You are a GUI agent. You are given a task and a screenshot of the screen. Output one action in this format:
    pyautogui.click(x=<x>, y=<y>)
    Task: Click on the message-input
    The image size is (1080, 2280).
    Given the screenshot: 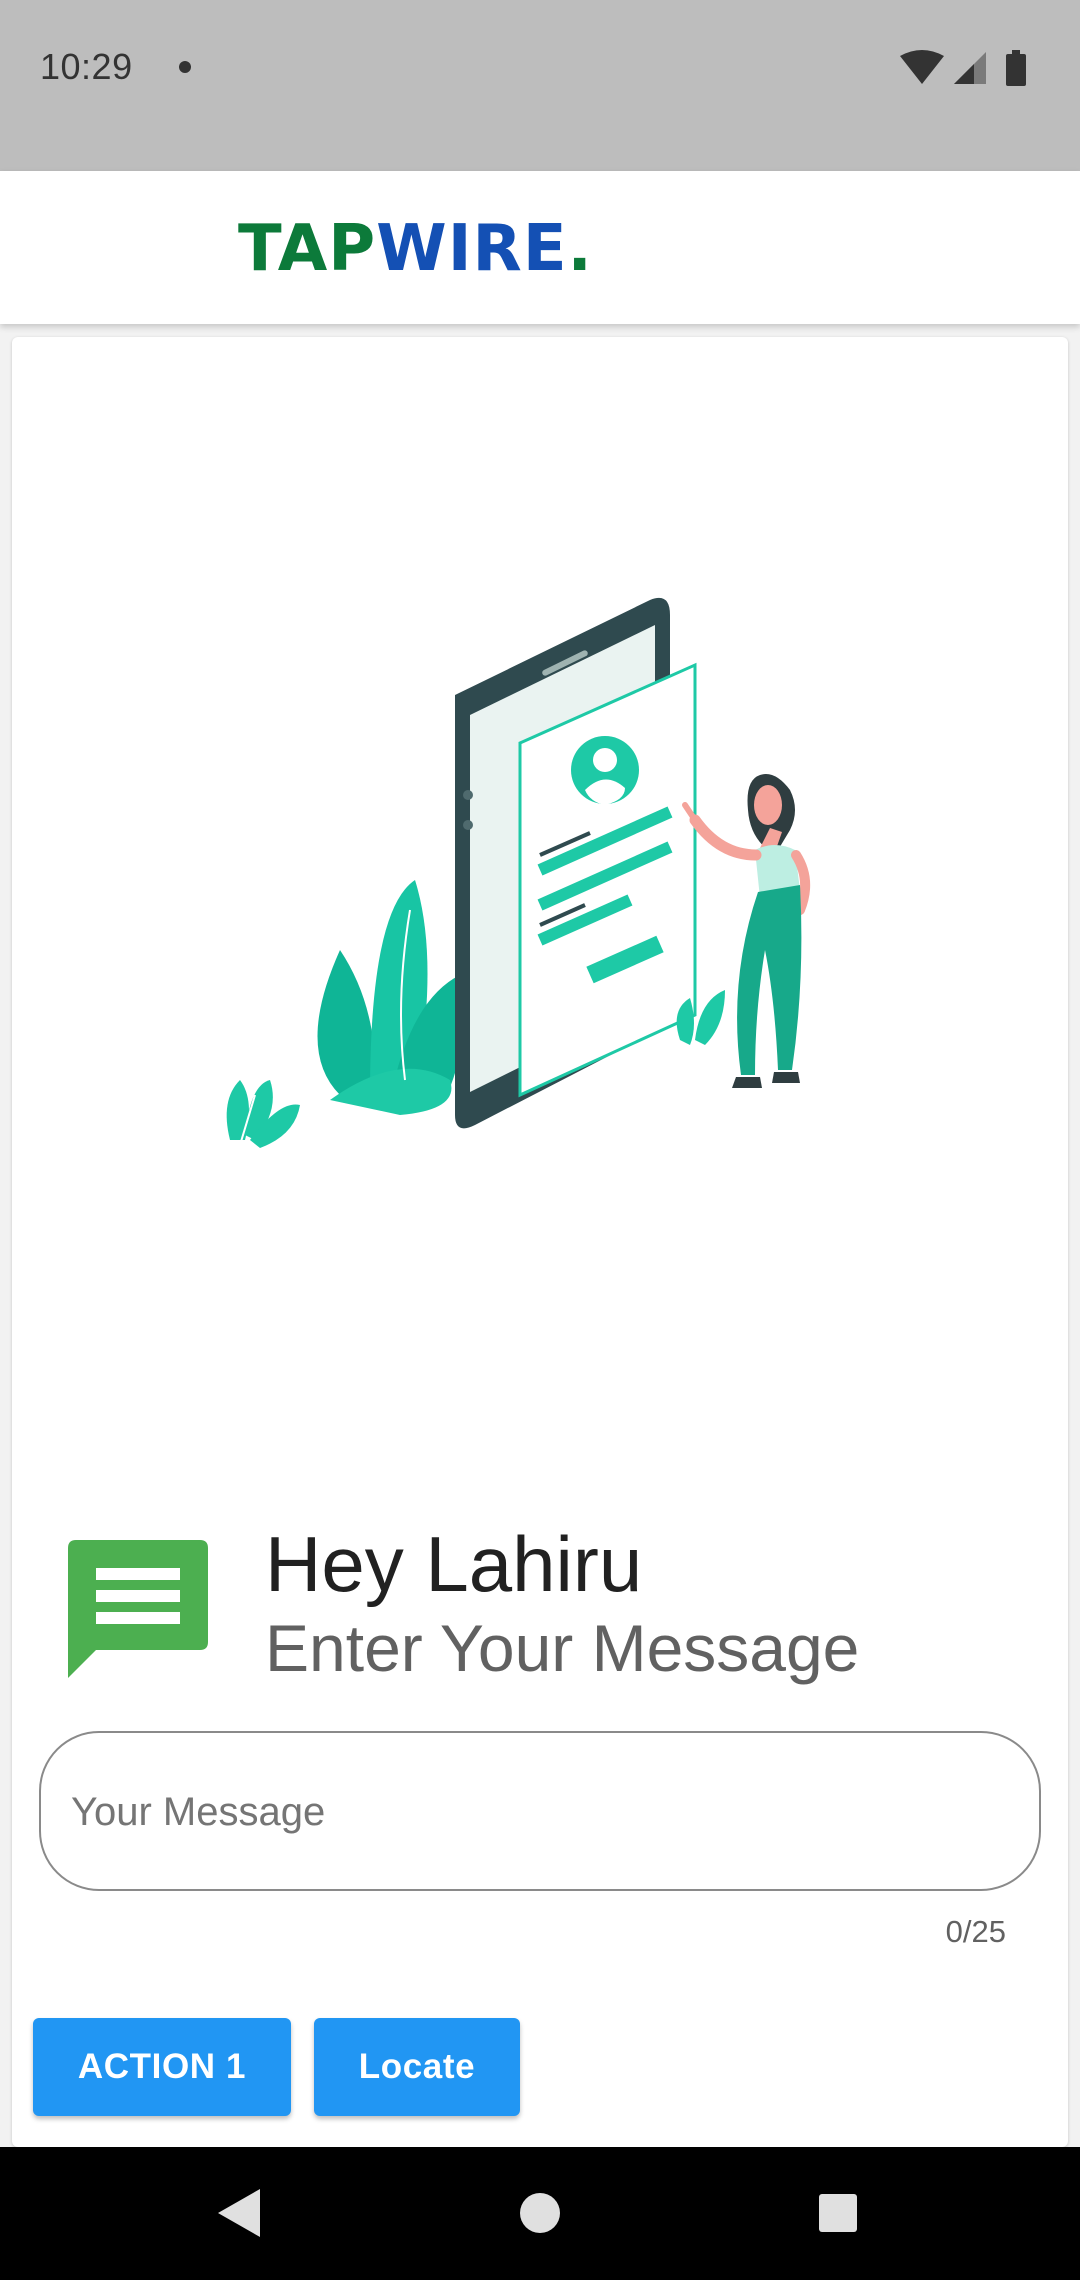 What is the action you would take?
    pyautogui.click(x=536, y=1812)
    